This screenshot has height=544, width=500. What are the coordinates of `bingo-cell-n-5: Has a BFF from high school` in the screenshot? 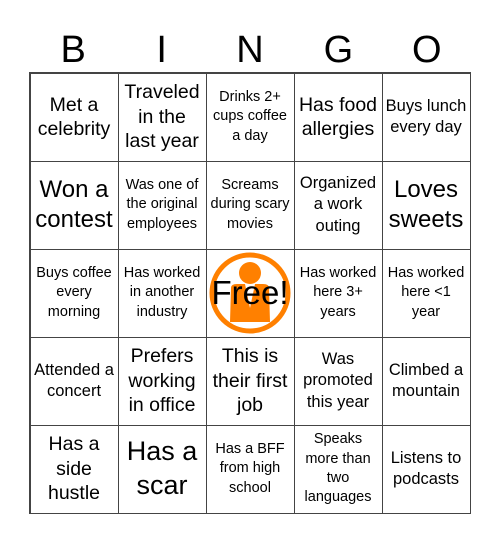 It's located at (250, 469).